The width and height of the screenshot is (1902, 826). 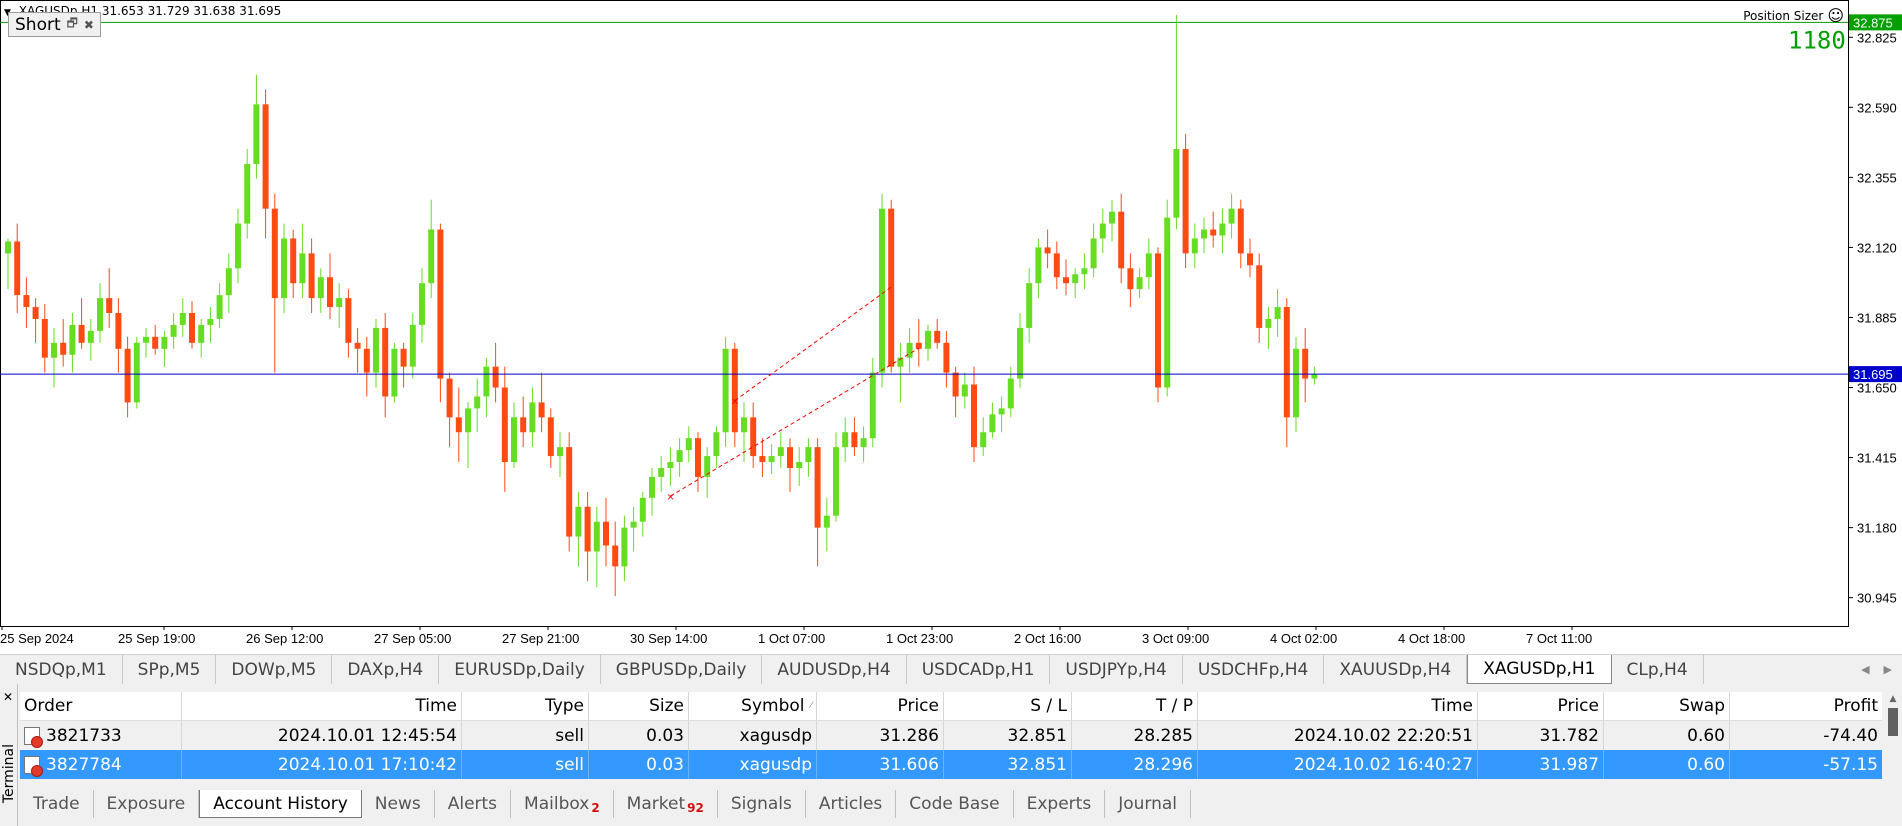 What do you see at coordinates (1541, 735) in the screenshot?
I see `table-cell: 31.782` at bounding box center [1541, 735].